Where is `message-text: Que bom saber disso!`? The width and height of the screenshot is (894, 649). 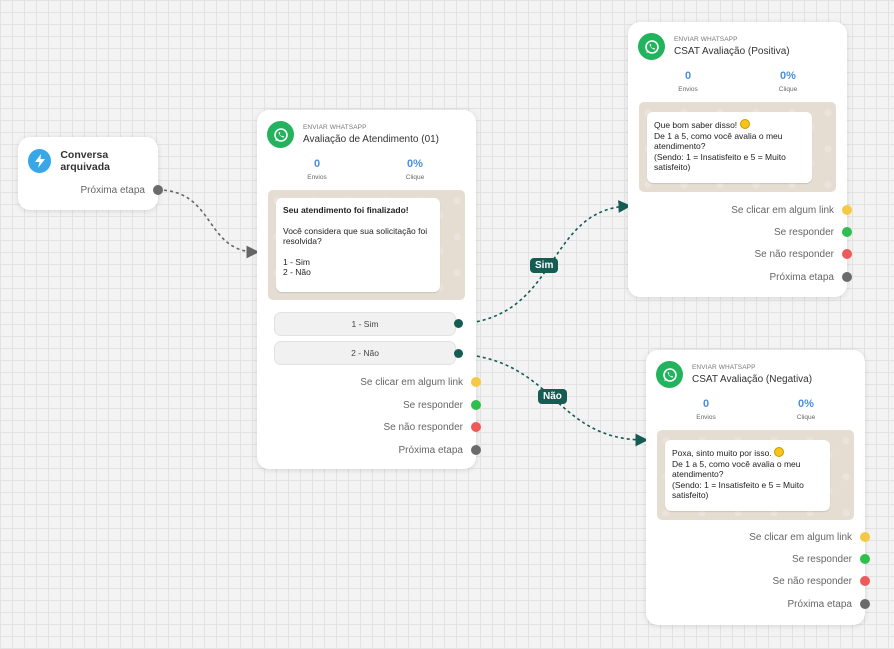
message-text: Que bom saber disso! is located at coordinates (696, 125).